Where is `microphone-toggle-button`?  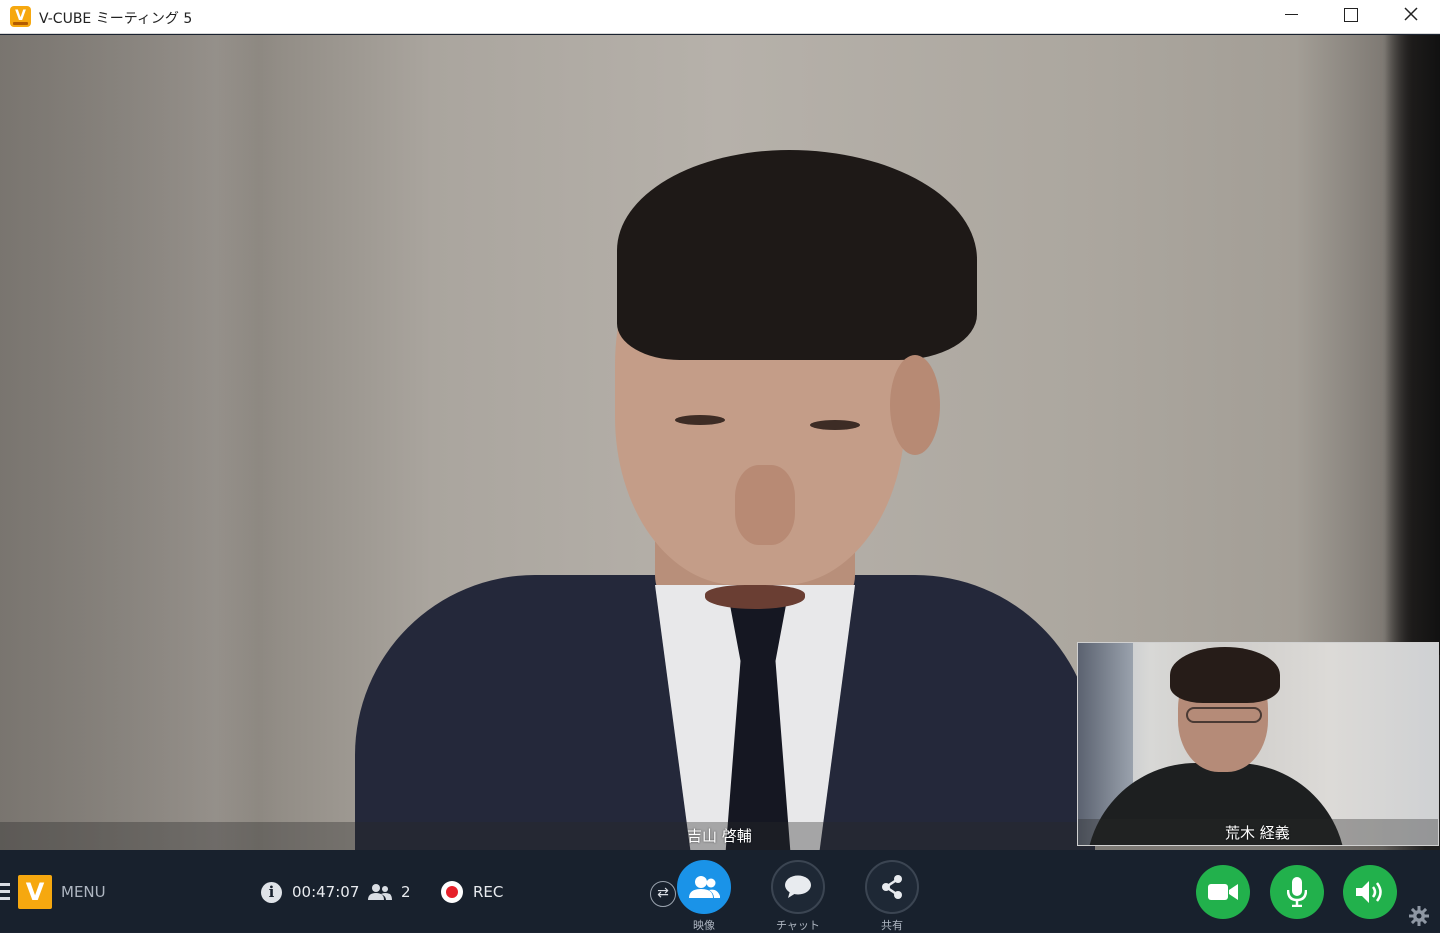 microphone-toggle-button is located at coordinates (1297, 892).